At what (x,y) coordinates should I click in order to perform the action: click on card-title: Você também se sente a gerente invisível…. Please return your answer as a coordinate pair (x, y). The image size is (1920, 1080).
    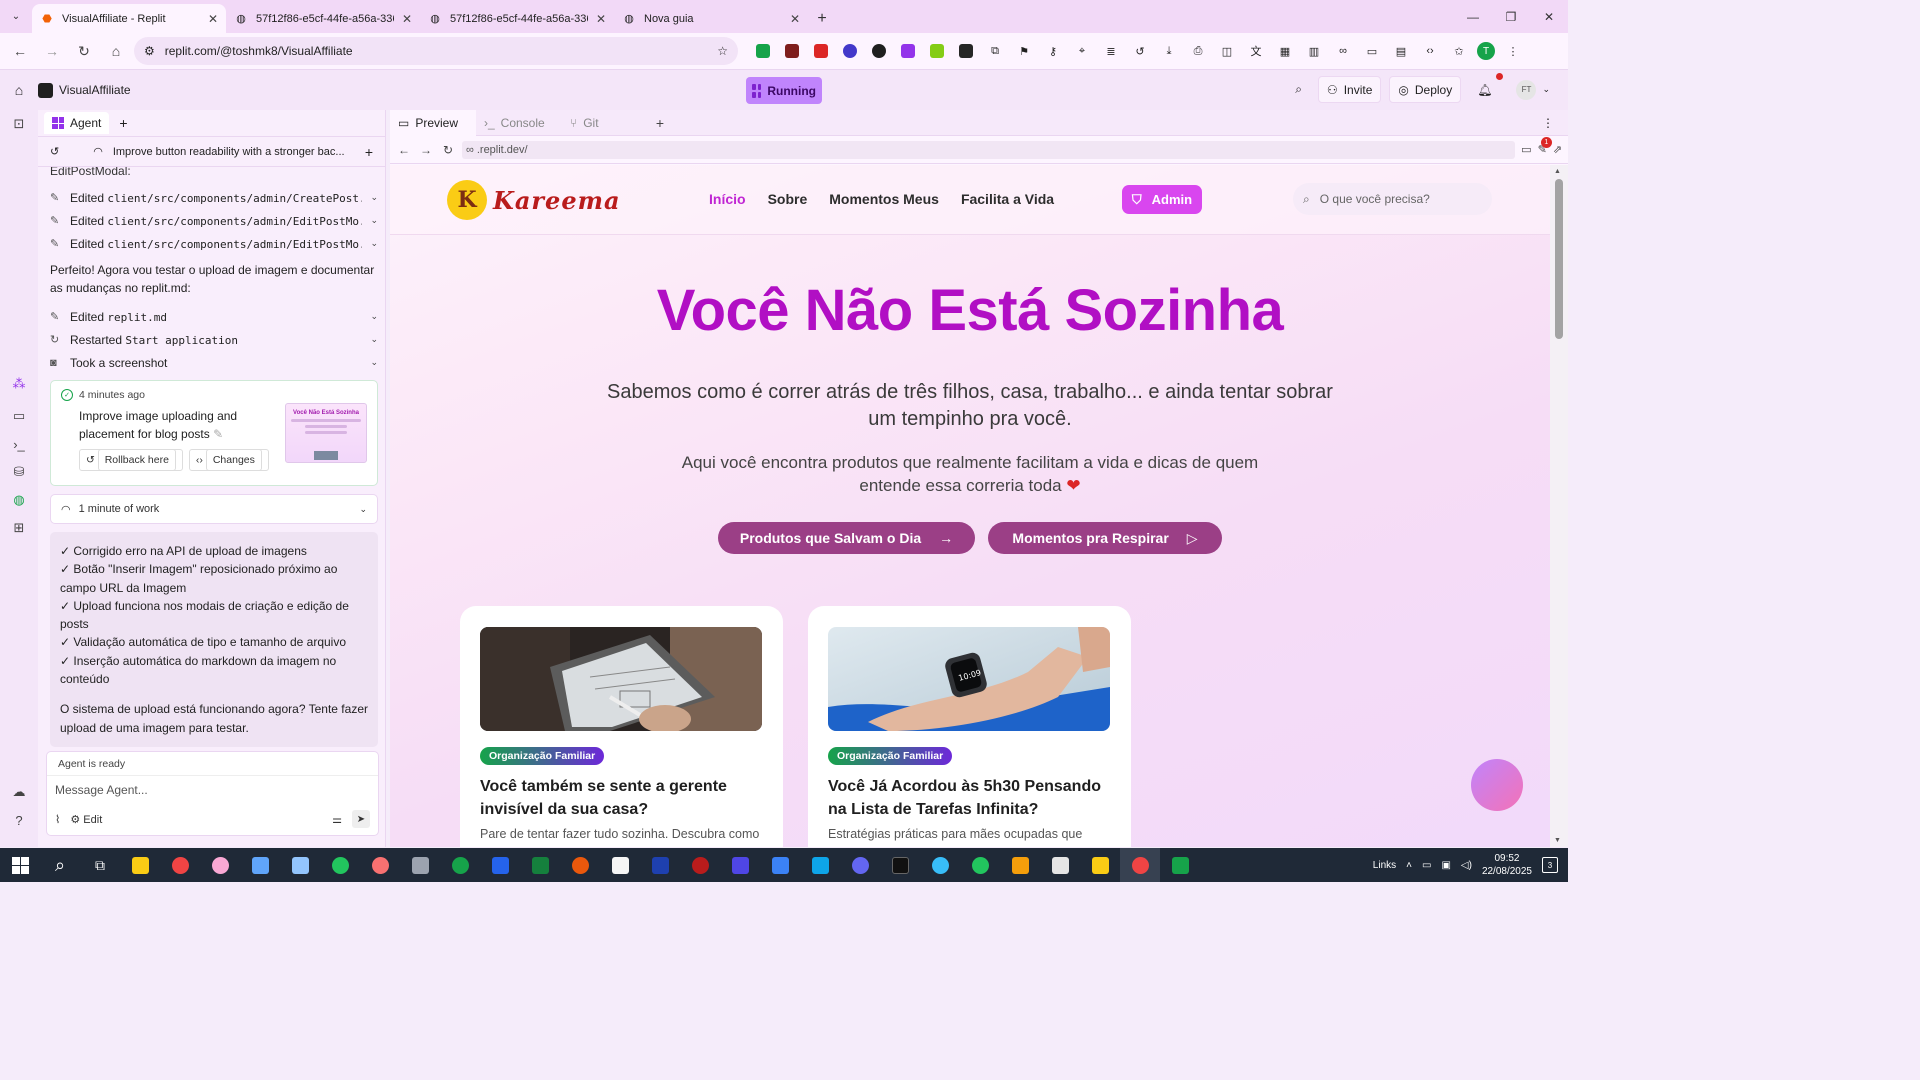
    Looking at the image, I should click on (621, 798).